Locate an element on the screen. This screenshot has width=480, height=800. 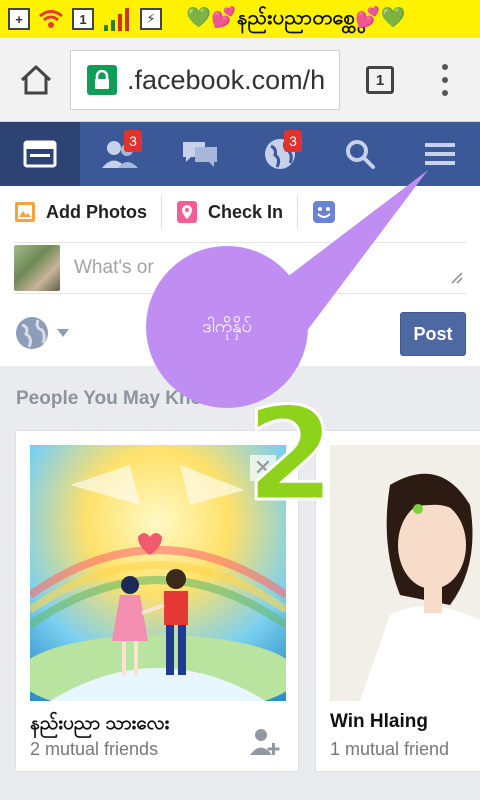
search-icon is located at coordinates (360, 154).